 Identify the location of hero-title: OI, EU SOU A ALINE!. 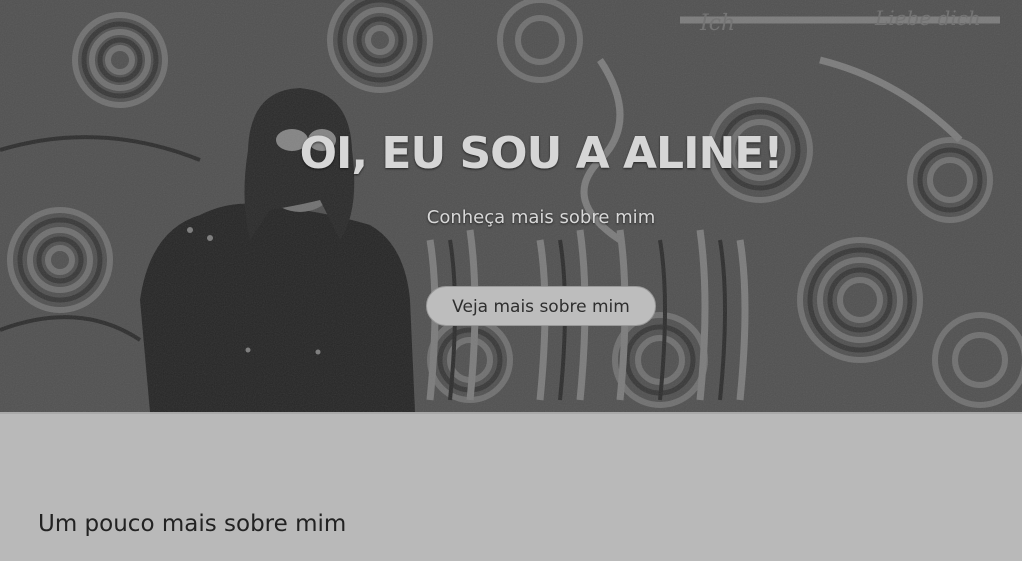
(541, 153).